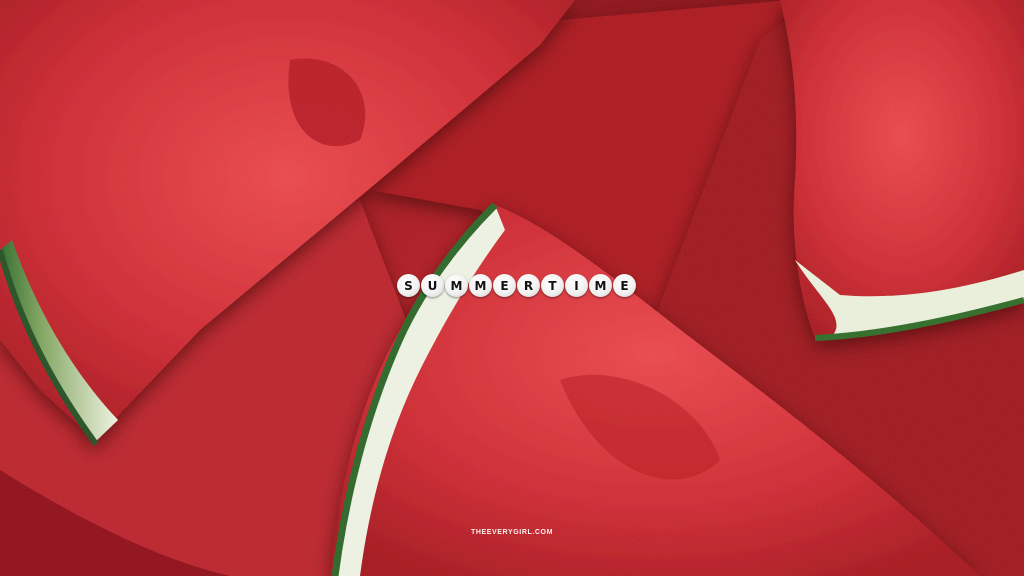  What do you see at coordinates (432, 285) in the screenshot?
I see `letter-bead: U` at bounding box center [432, 285].